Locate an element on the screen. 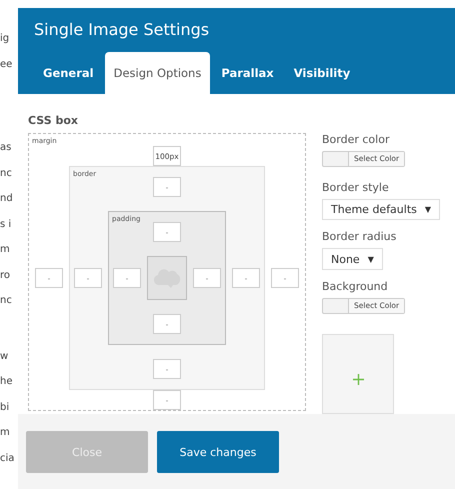 This screenshot has height=489, width=455. page-text: ro is located at coordinates (6, 275).